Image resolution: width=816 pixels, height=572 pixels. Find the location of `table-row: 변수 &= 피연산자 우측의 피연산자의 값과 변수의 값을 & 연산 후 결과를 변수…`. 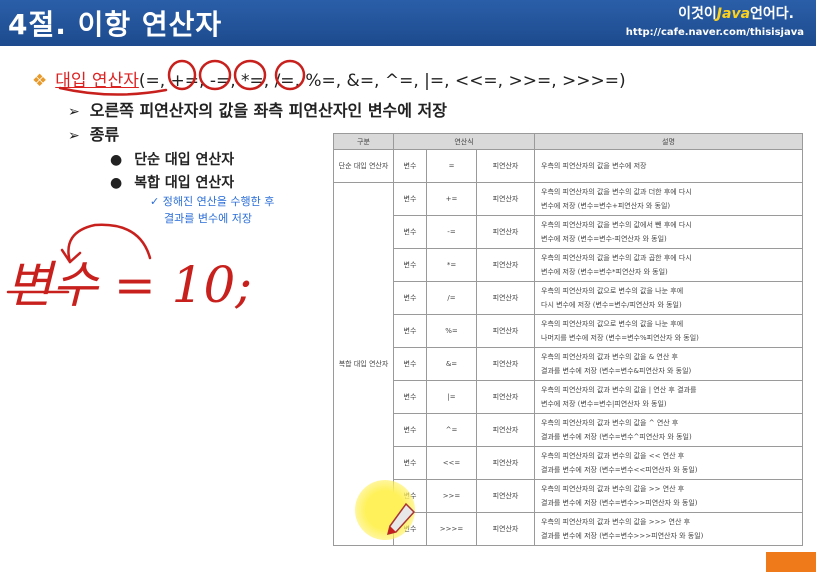

table-row: 변수 &= 피연산자 우측의 피연산자의 값과 변수의 값을 & 연산 후 결과를 변수… is located at coordinates (568, 364).